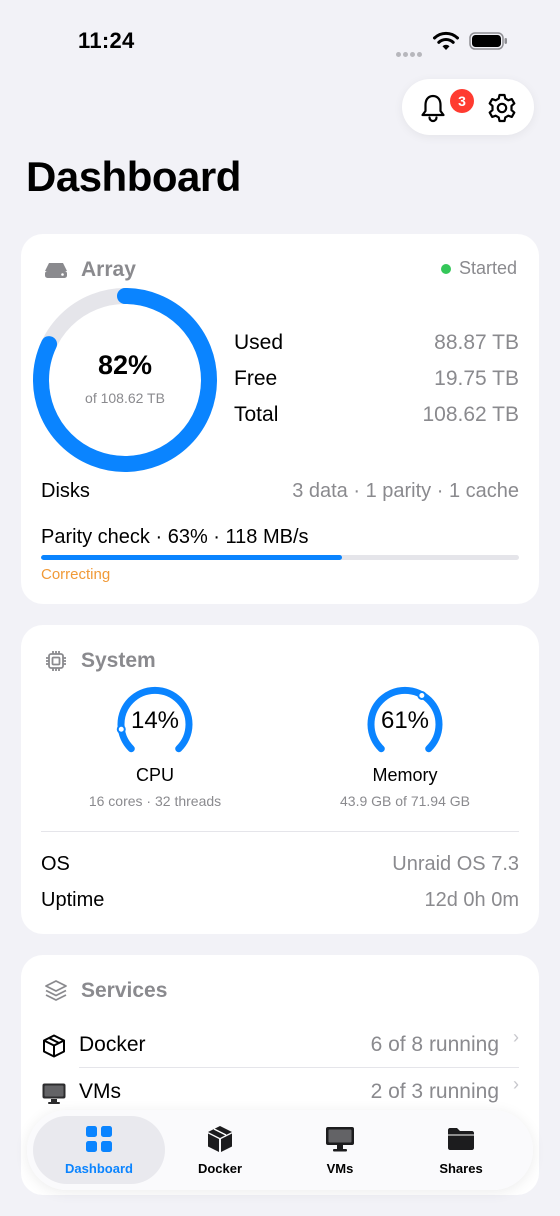 The image size is (560, 1216). Describe the element at coordinates (461, 1139) in the screenshot. I see `folder-icon` at that location.